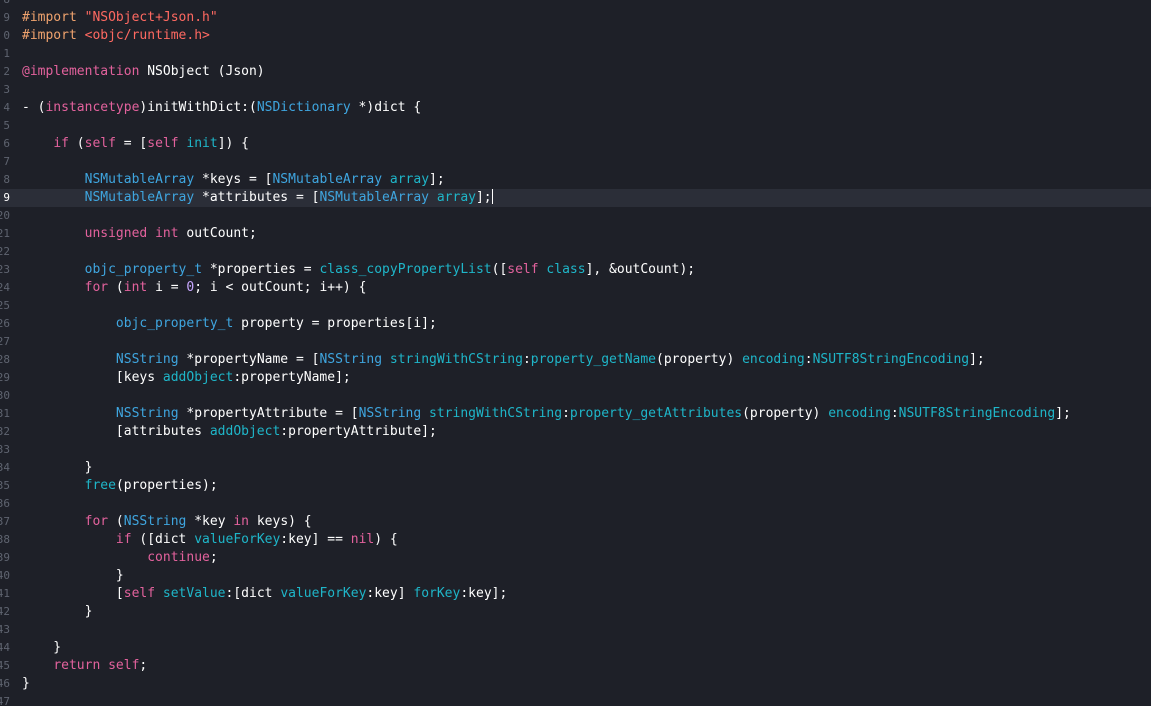 The width and height of the screenshot is (1151, 706). What do you see at coordinates (575, 648) in the screenshot?
I see `code-line: 44 }` at bounding box center [575, 648].